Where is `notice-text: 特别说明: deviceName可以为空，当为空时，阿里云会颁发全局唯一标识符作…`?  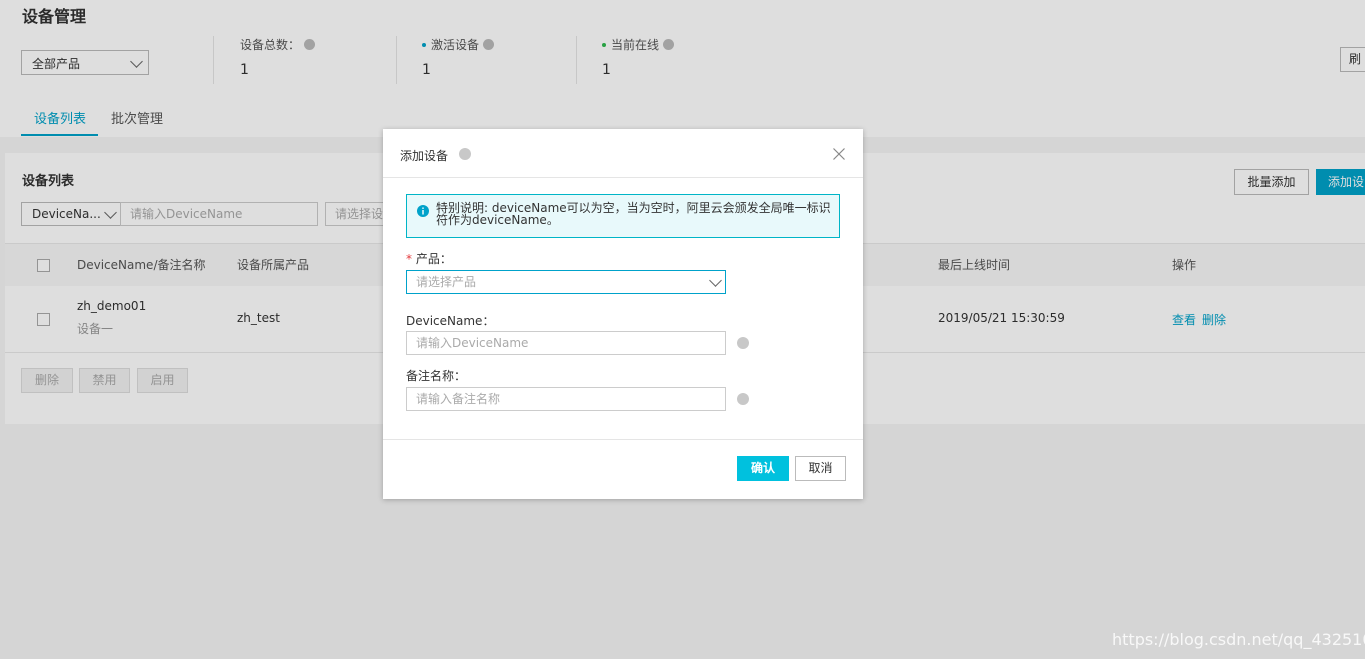
notice-text: 特别说明: deviceName可以为空，当为空时，阿里云会颁发全局唯一标识符作… is located at coordinates (633, 214).